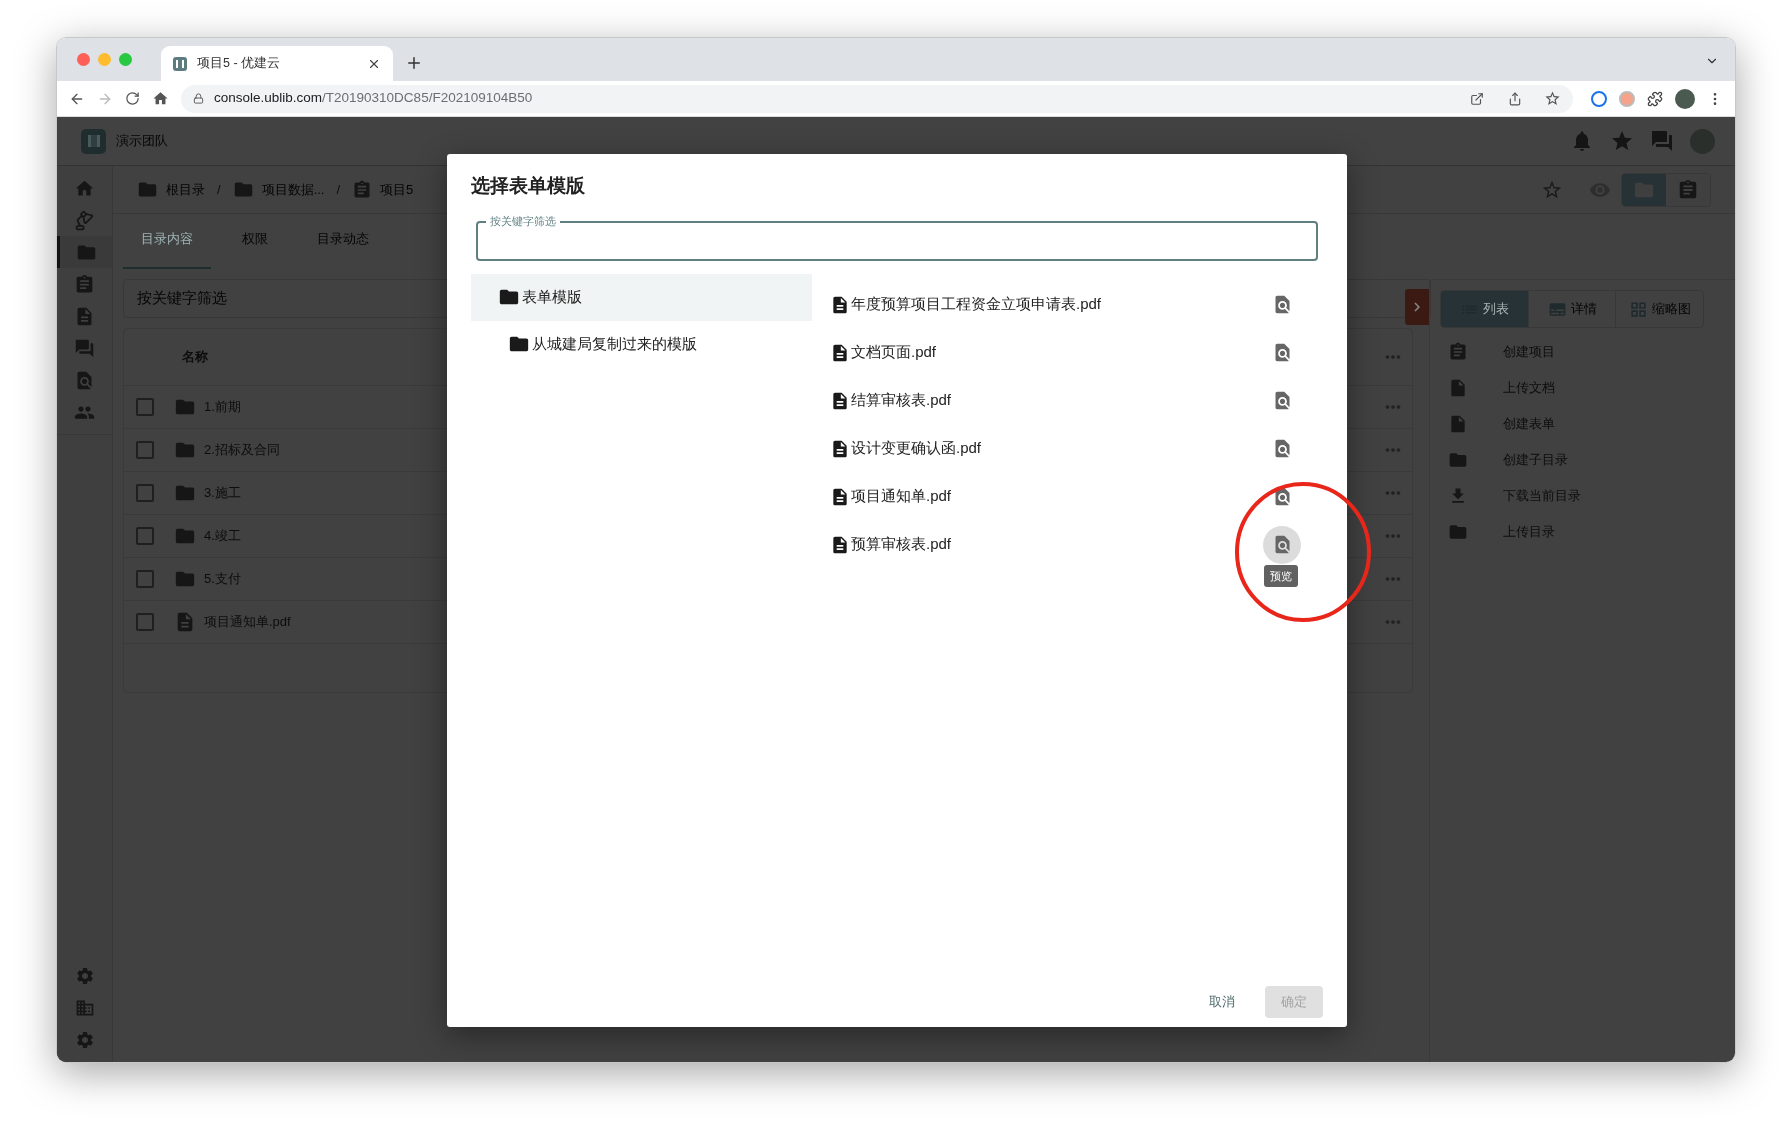  I want to click on tab: 权限, so click(255, 248).